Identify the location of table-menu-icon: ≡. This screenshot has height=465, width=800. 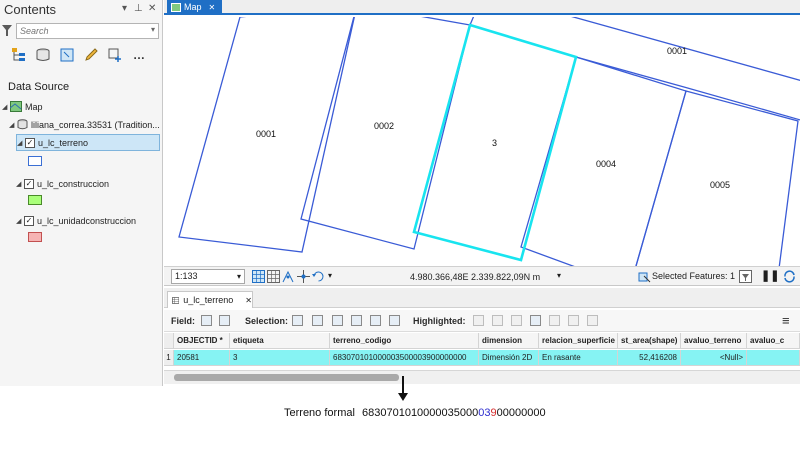
(786, 320).